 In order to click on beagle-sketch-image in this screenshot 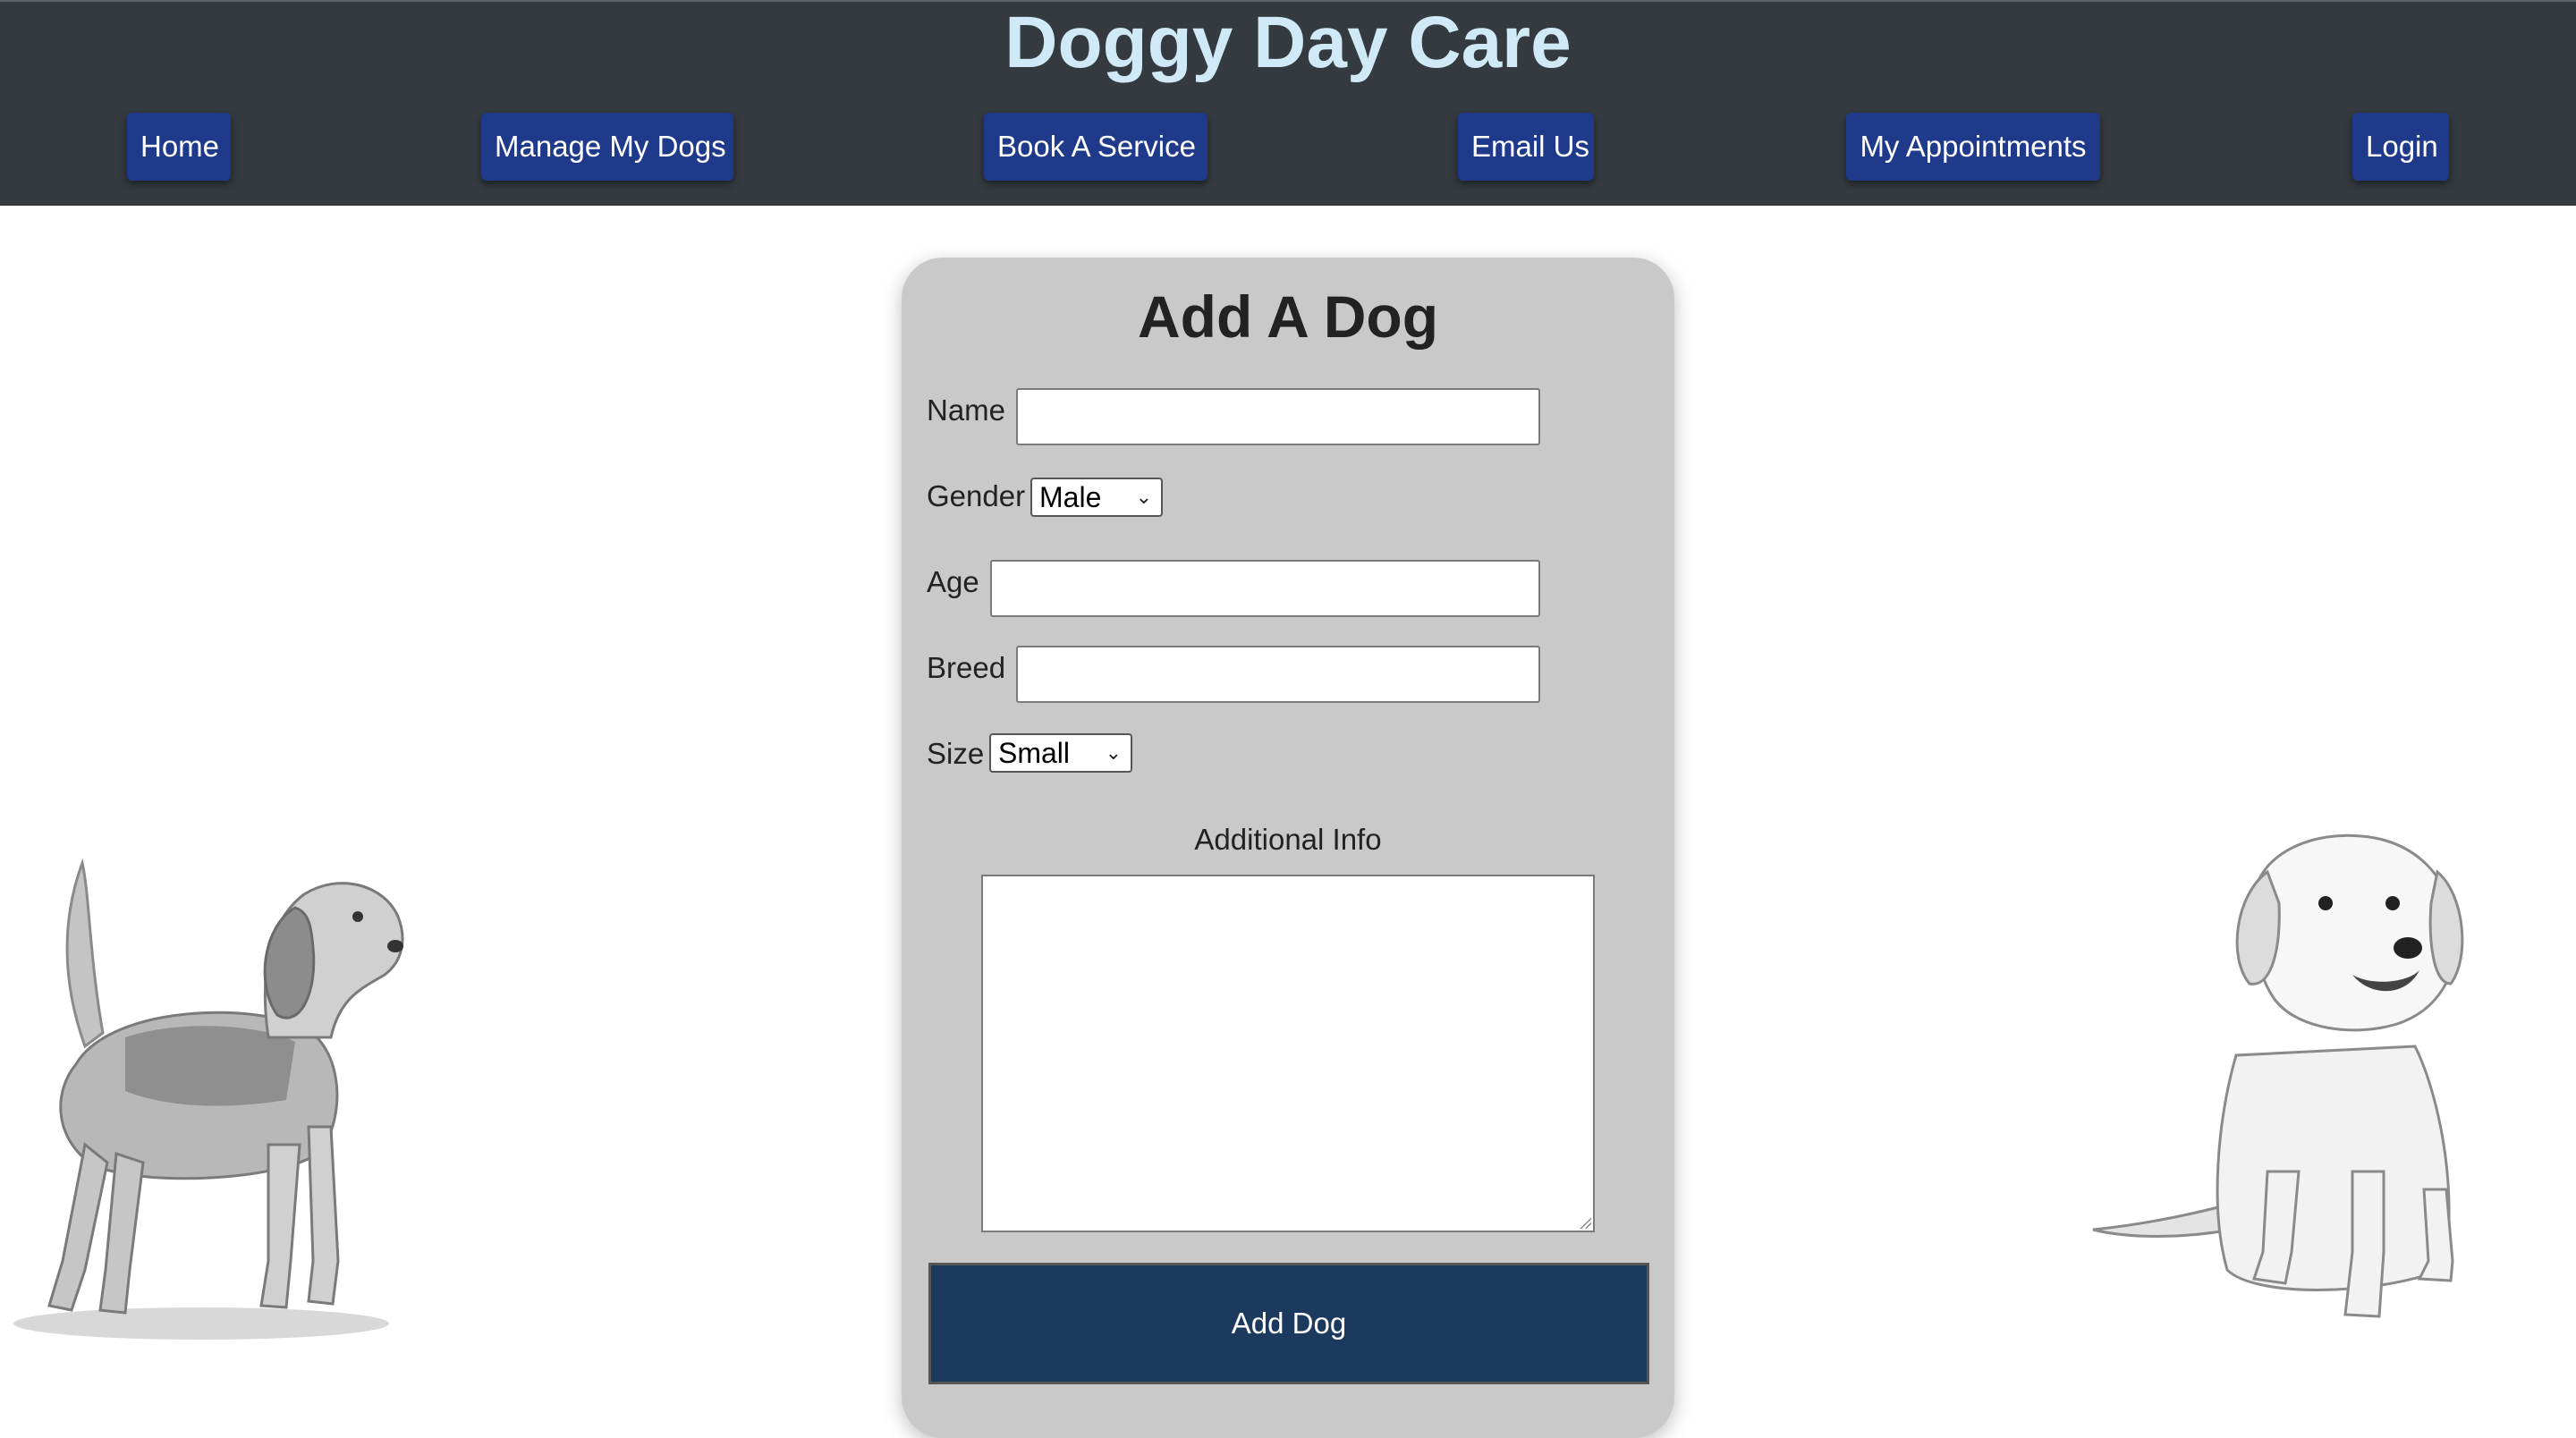, I will do `click(208, 1099)`.